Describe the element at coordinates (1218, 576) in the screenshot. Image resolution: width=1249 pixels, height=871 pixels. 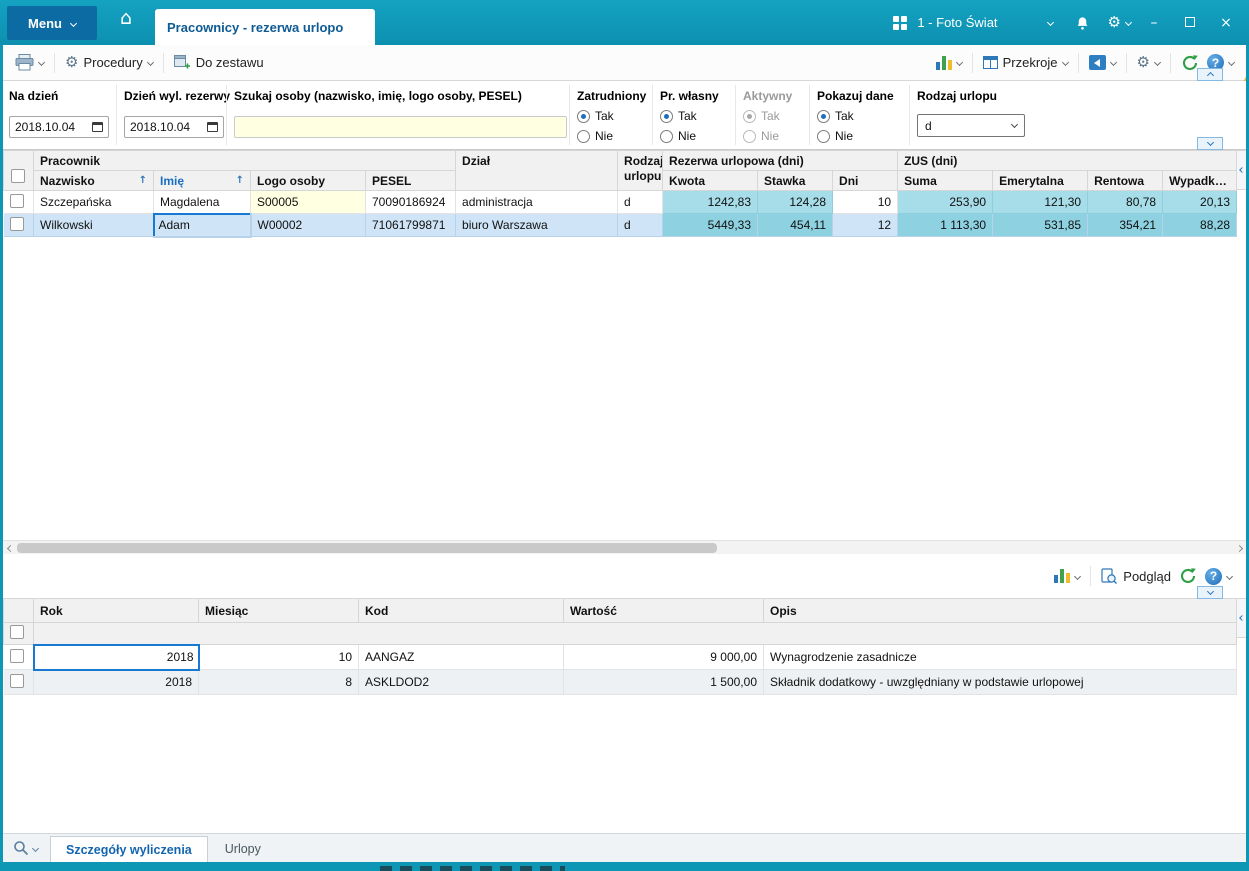
I see `details-help-button: ?` at that location.